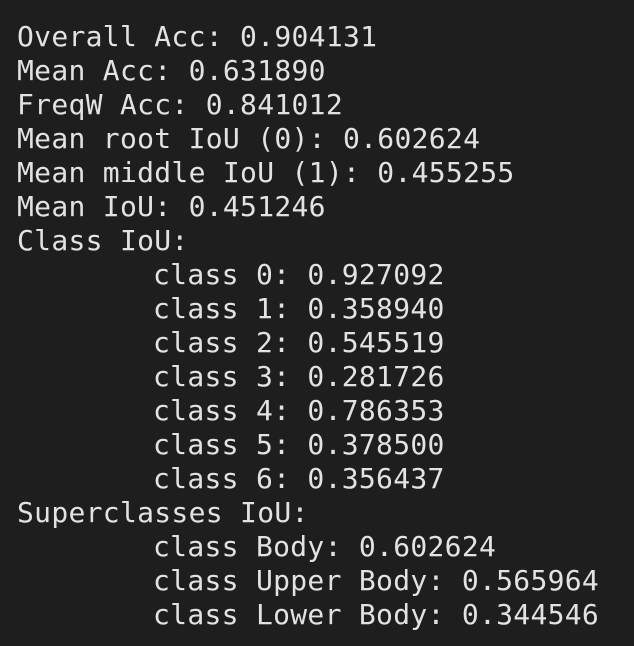  I want to click on mean-root-iou-line: Mean root IoU (0): 0.602624, so click(249, 138).